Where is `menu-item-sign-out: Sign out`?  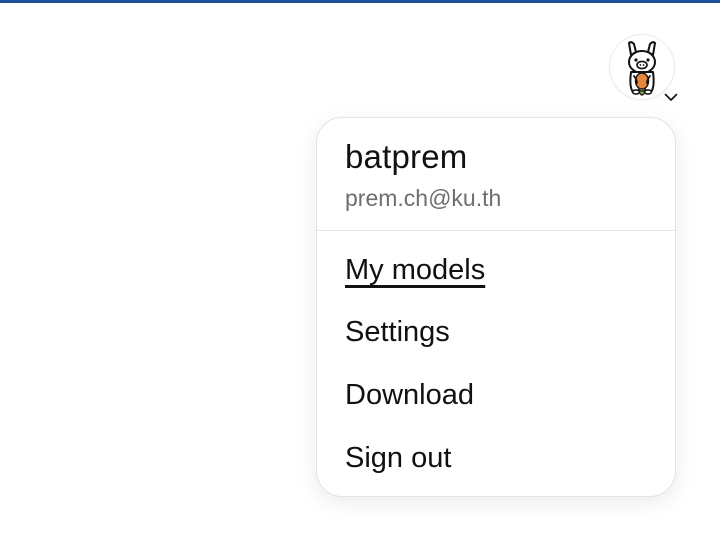
menu-item-sign-out: Sign out is located at coordinates (398, 458).